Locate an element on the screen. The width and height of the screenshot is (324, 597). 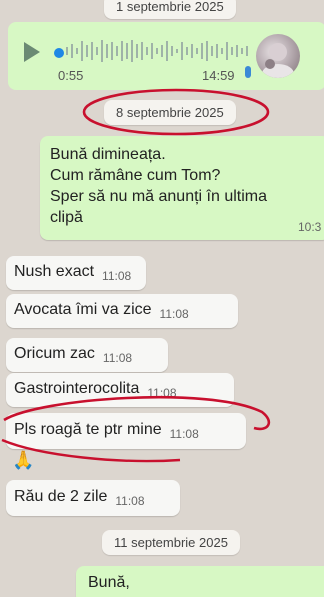
date-separator-bottom: 11 septembrie 2025 is located at coordinates (171, 542).